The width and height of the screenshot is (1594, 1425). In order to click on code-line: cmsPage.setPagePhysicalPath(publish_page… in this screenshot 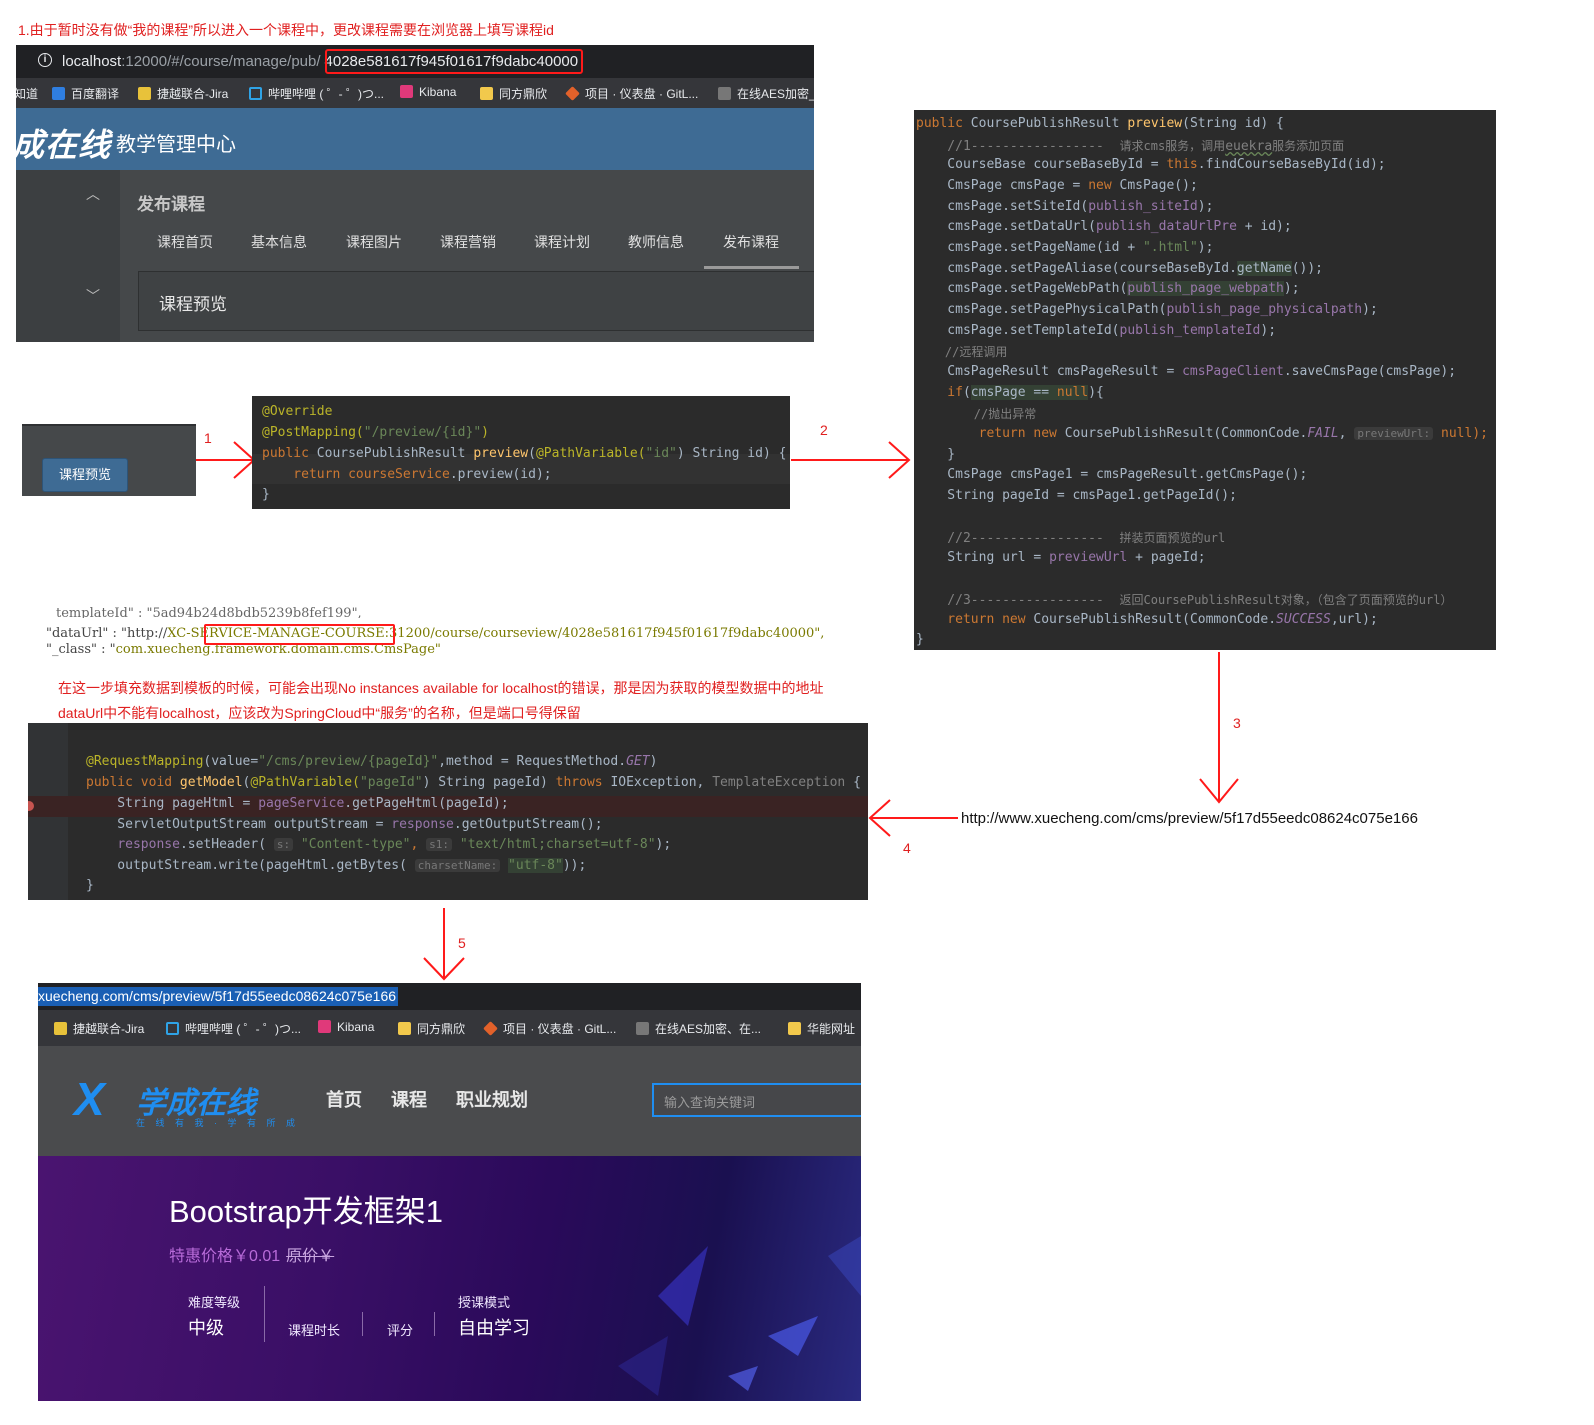, I will do `click(1147, 309)`.